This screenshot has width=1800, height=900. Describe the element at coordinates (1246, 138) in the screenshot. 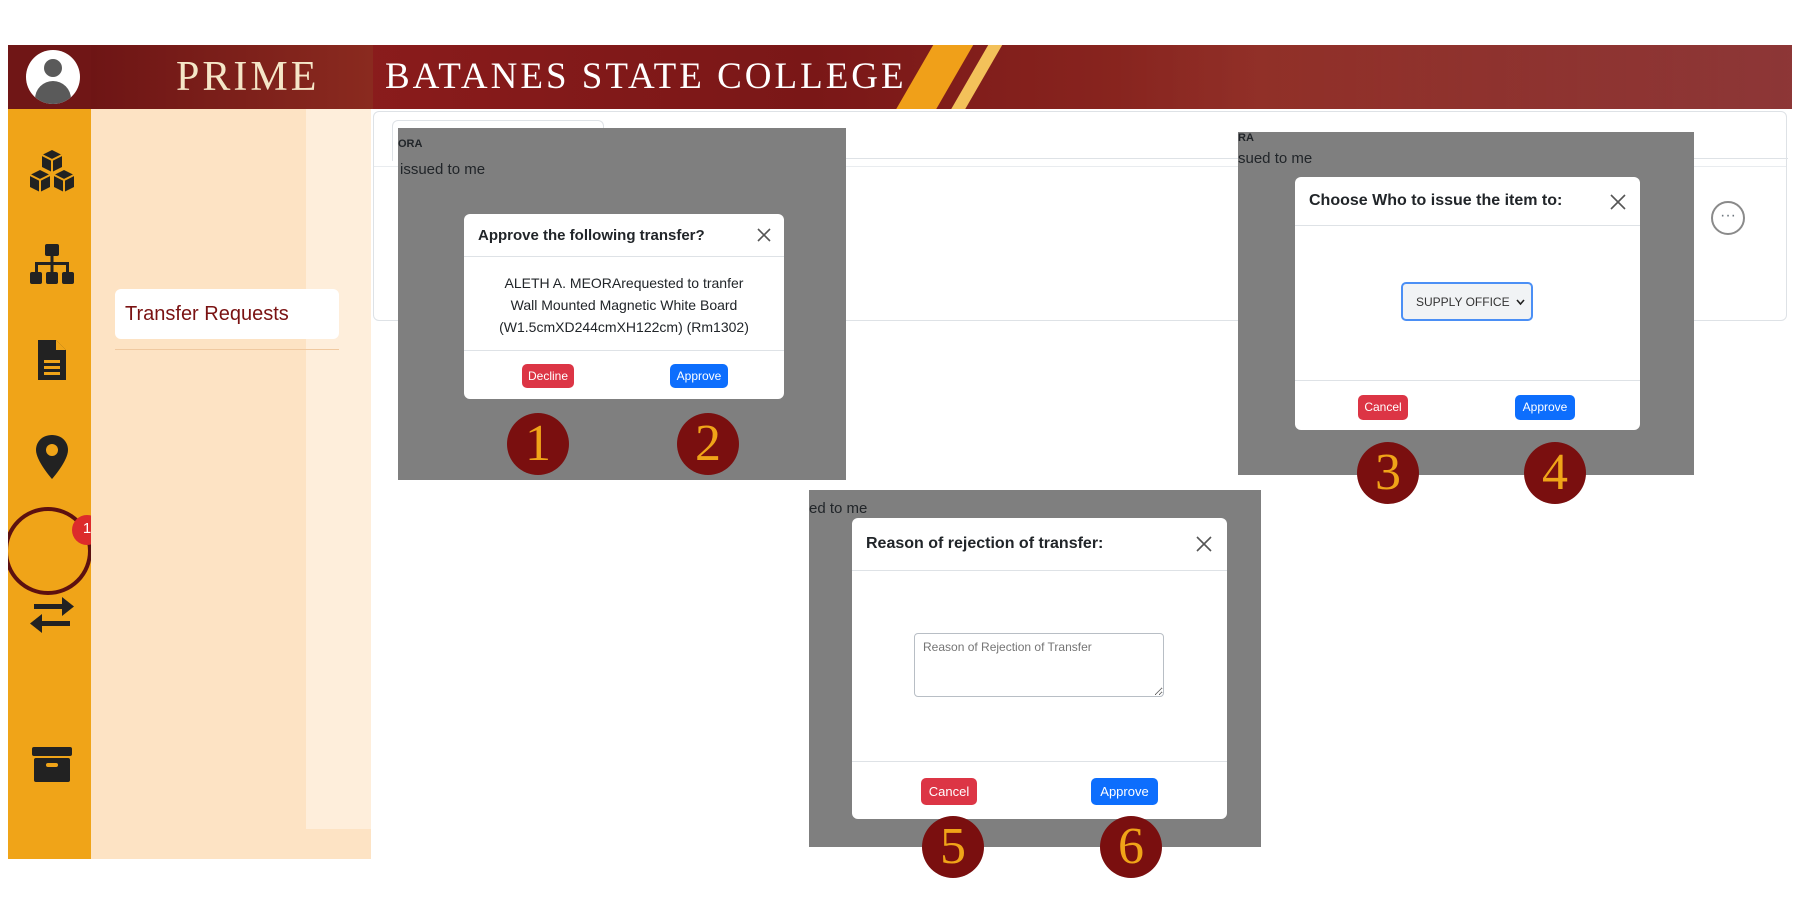

I see `background-tab-label: RA` at that location.